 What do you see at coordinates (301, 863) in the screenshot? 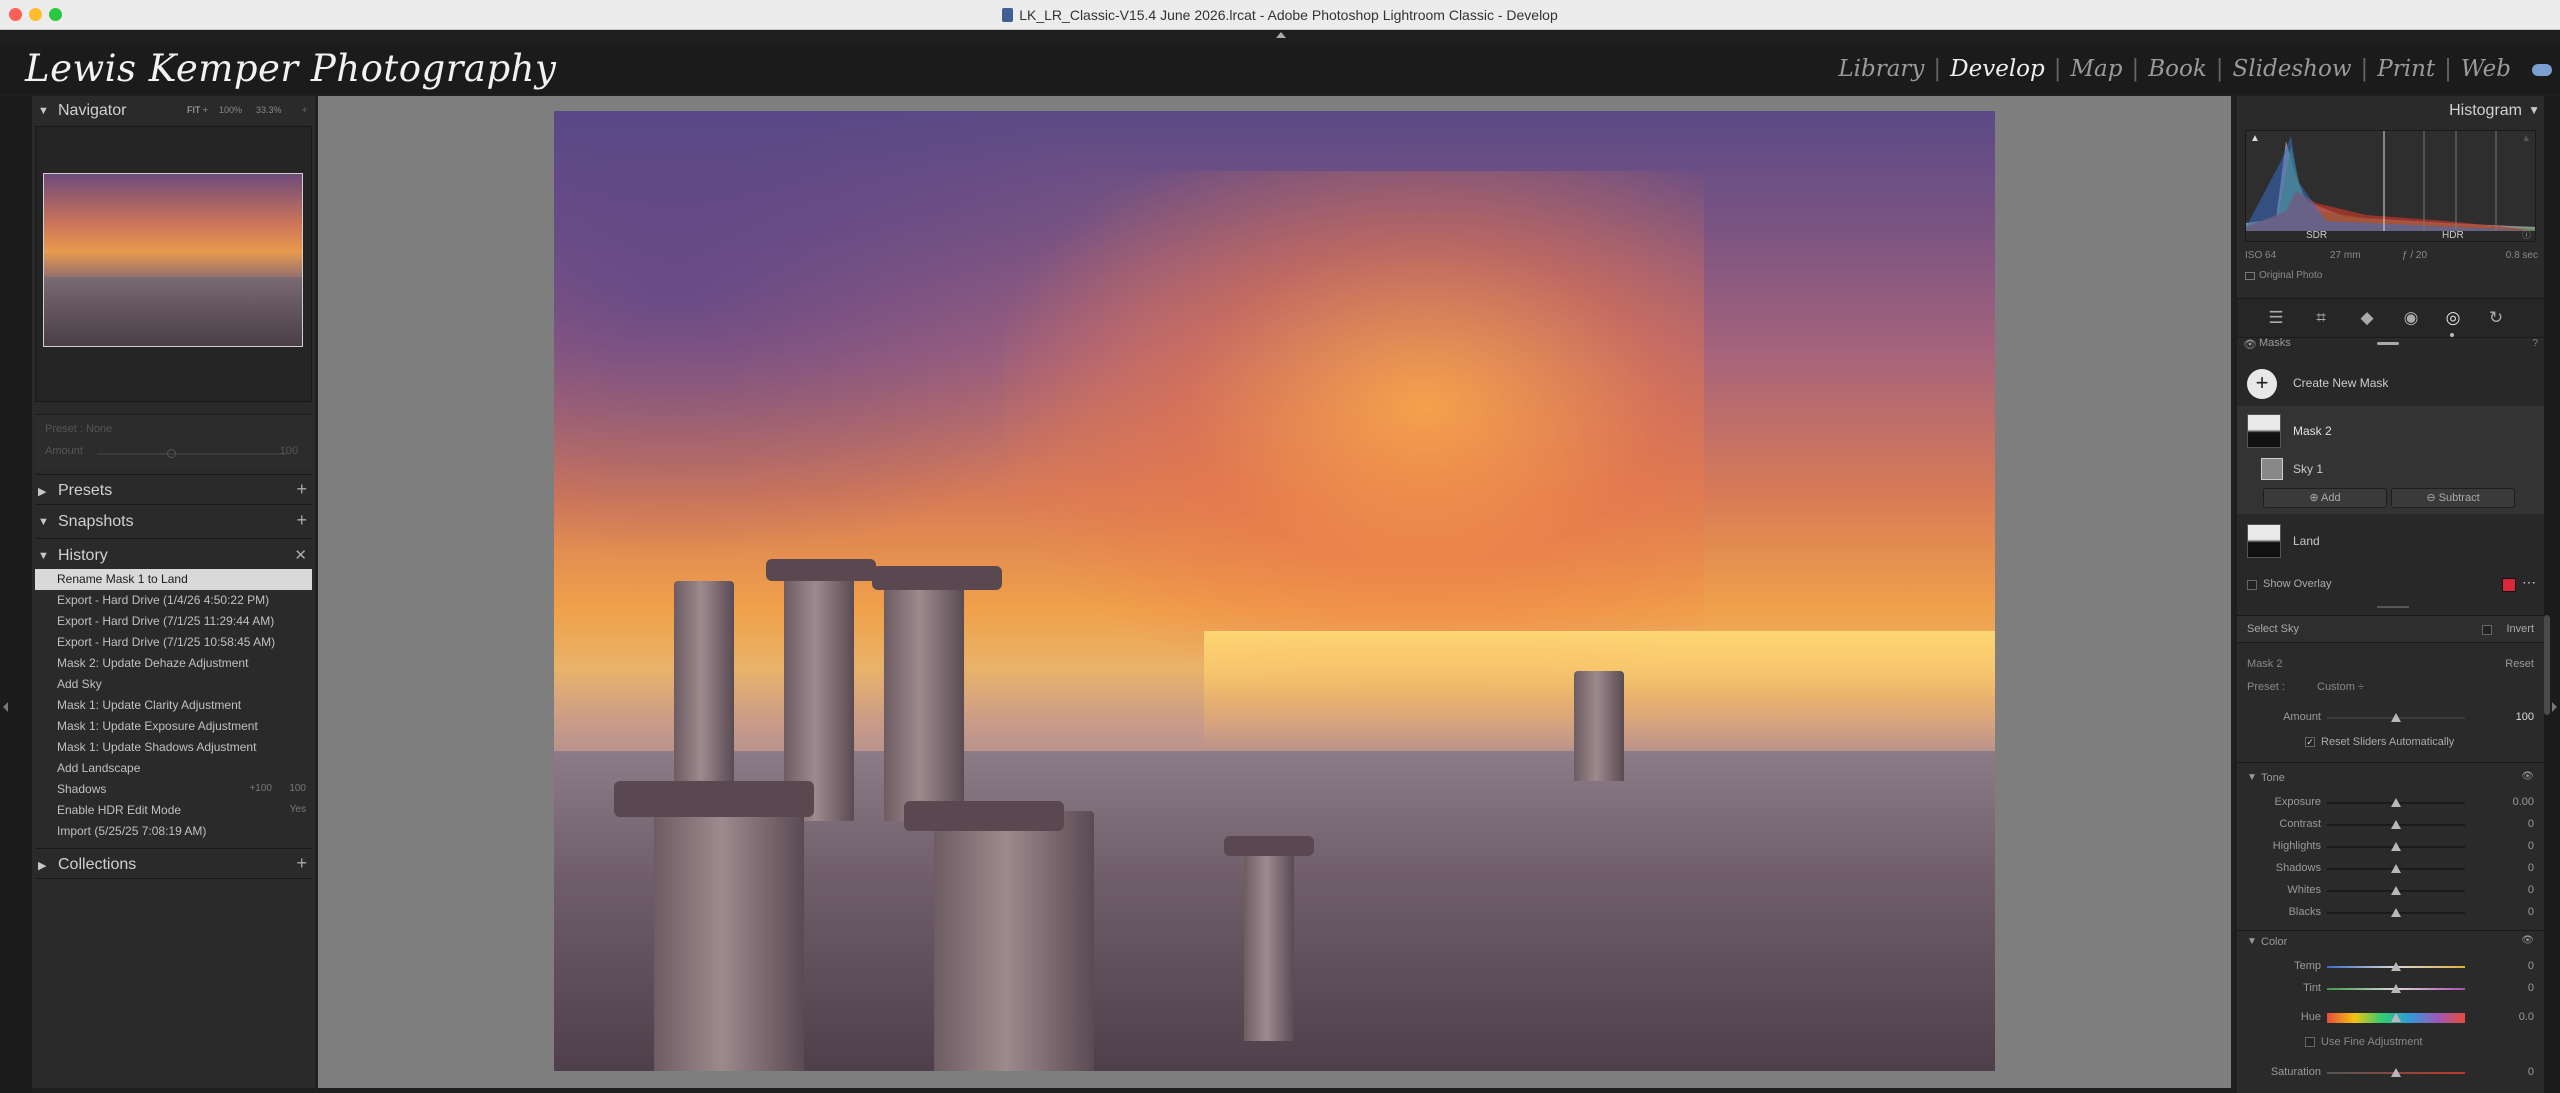
I see `add-collection-icon: +` at bounding box center [301, 863].